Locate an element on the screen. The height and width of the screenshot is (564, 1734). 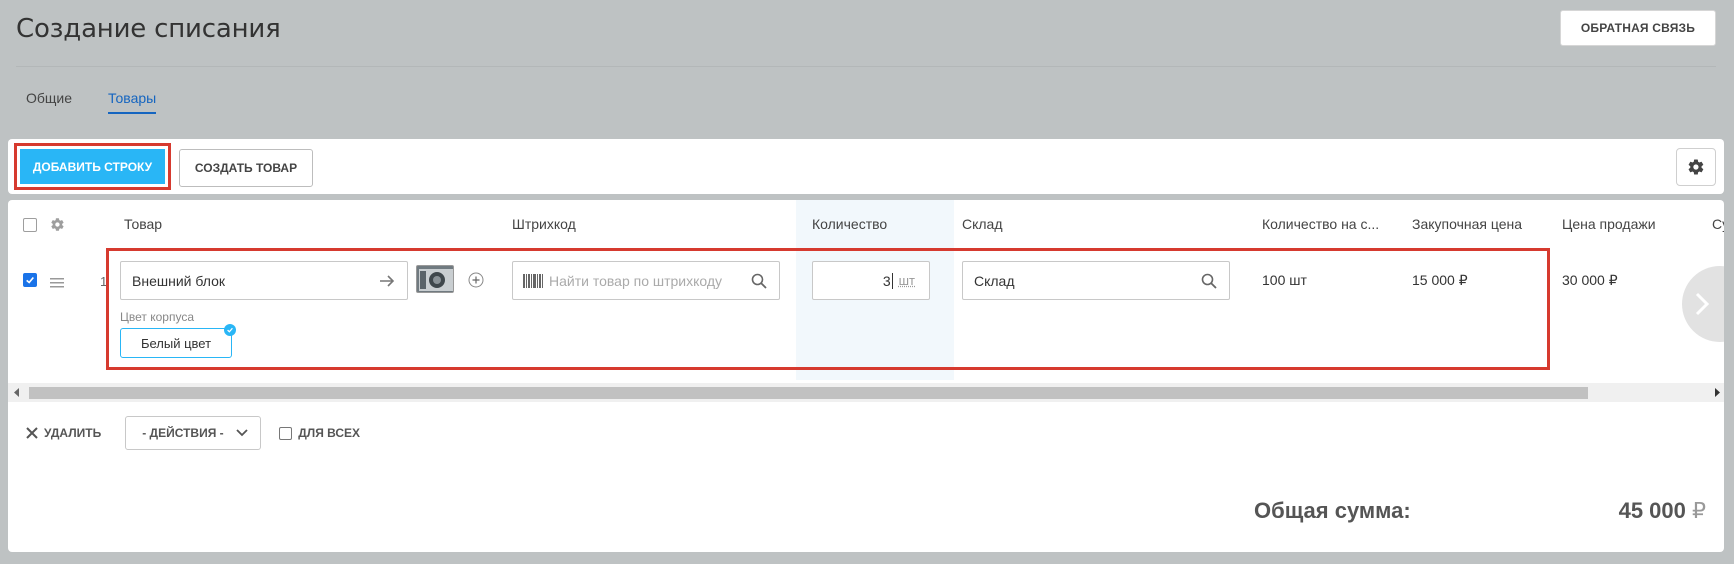
quantity-input: 3 шт is located at coordinates (871, 280).